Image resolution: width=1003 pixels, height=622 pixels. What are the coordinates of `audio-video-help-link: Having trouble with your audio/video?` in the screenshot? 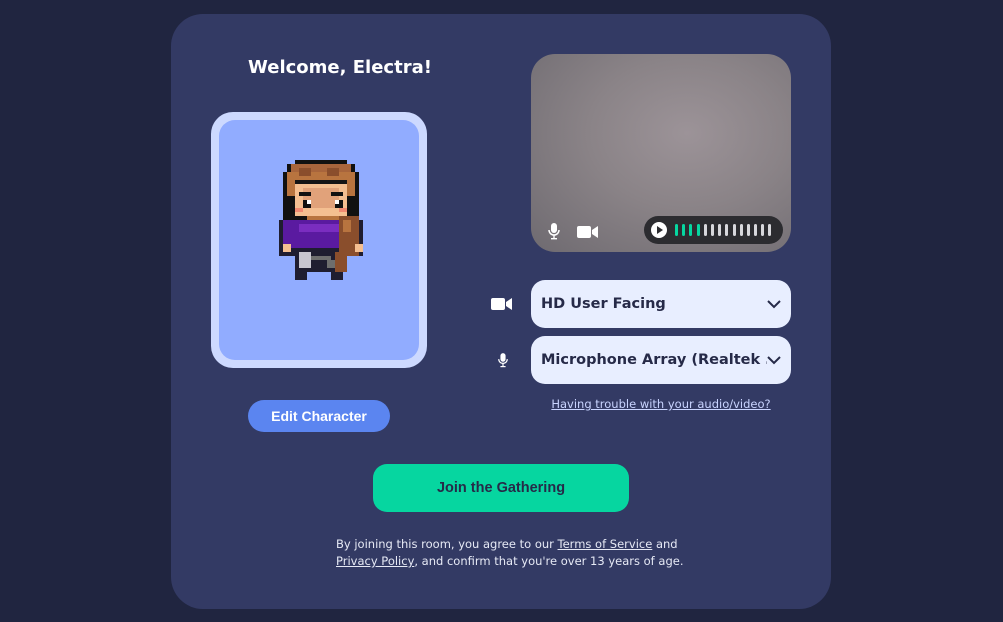 It's located at (661, 404).